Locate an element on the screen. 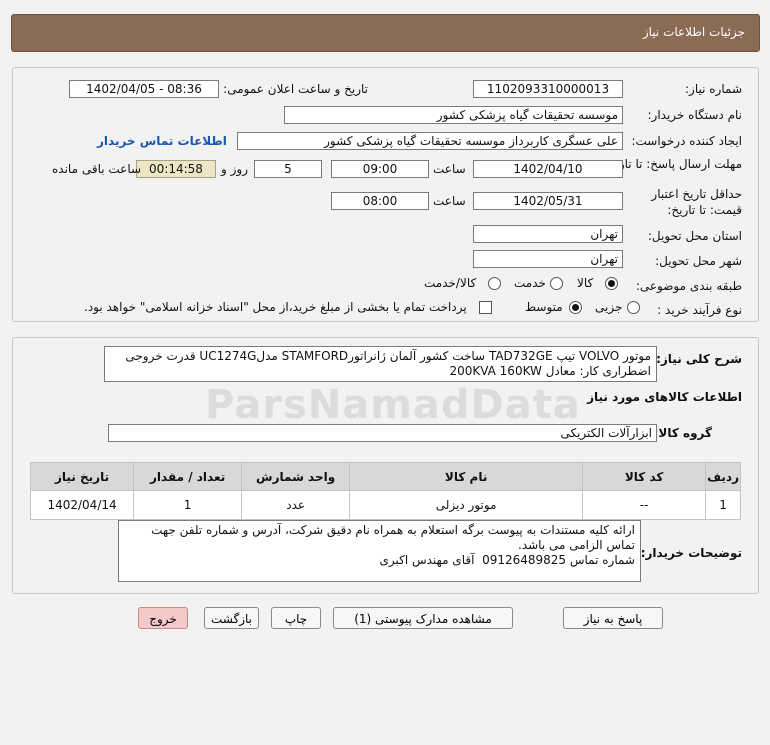  purchase-radio-minor is located at coordinates (633, 307).